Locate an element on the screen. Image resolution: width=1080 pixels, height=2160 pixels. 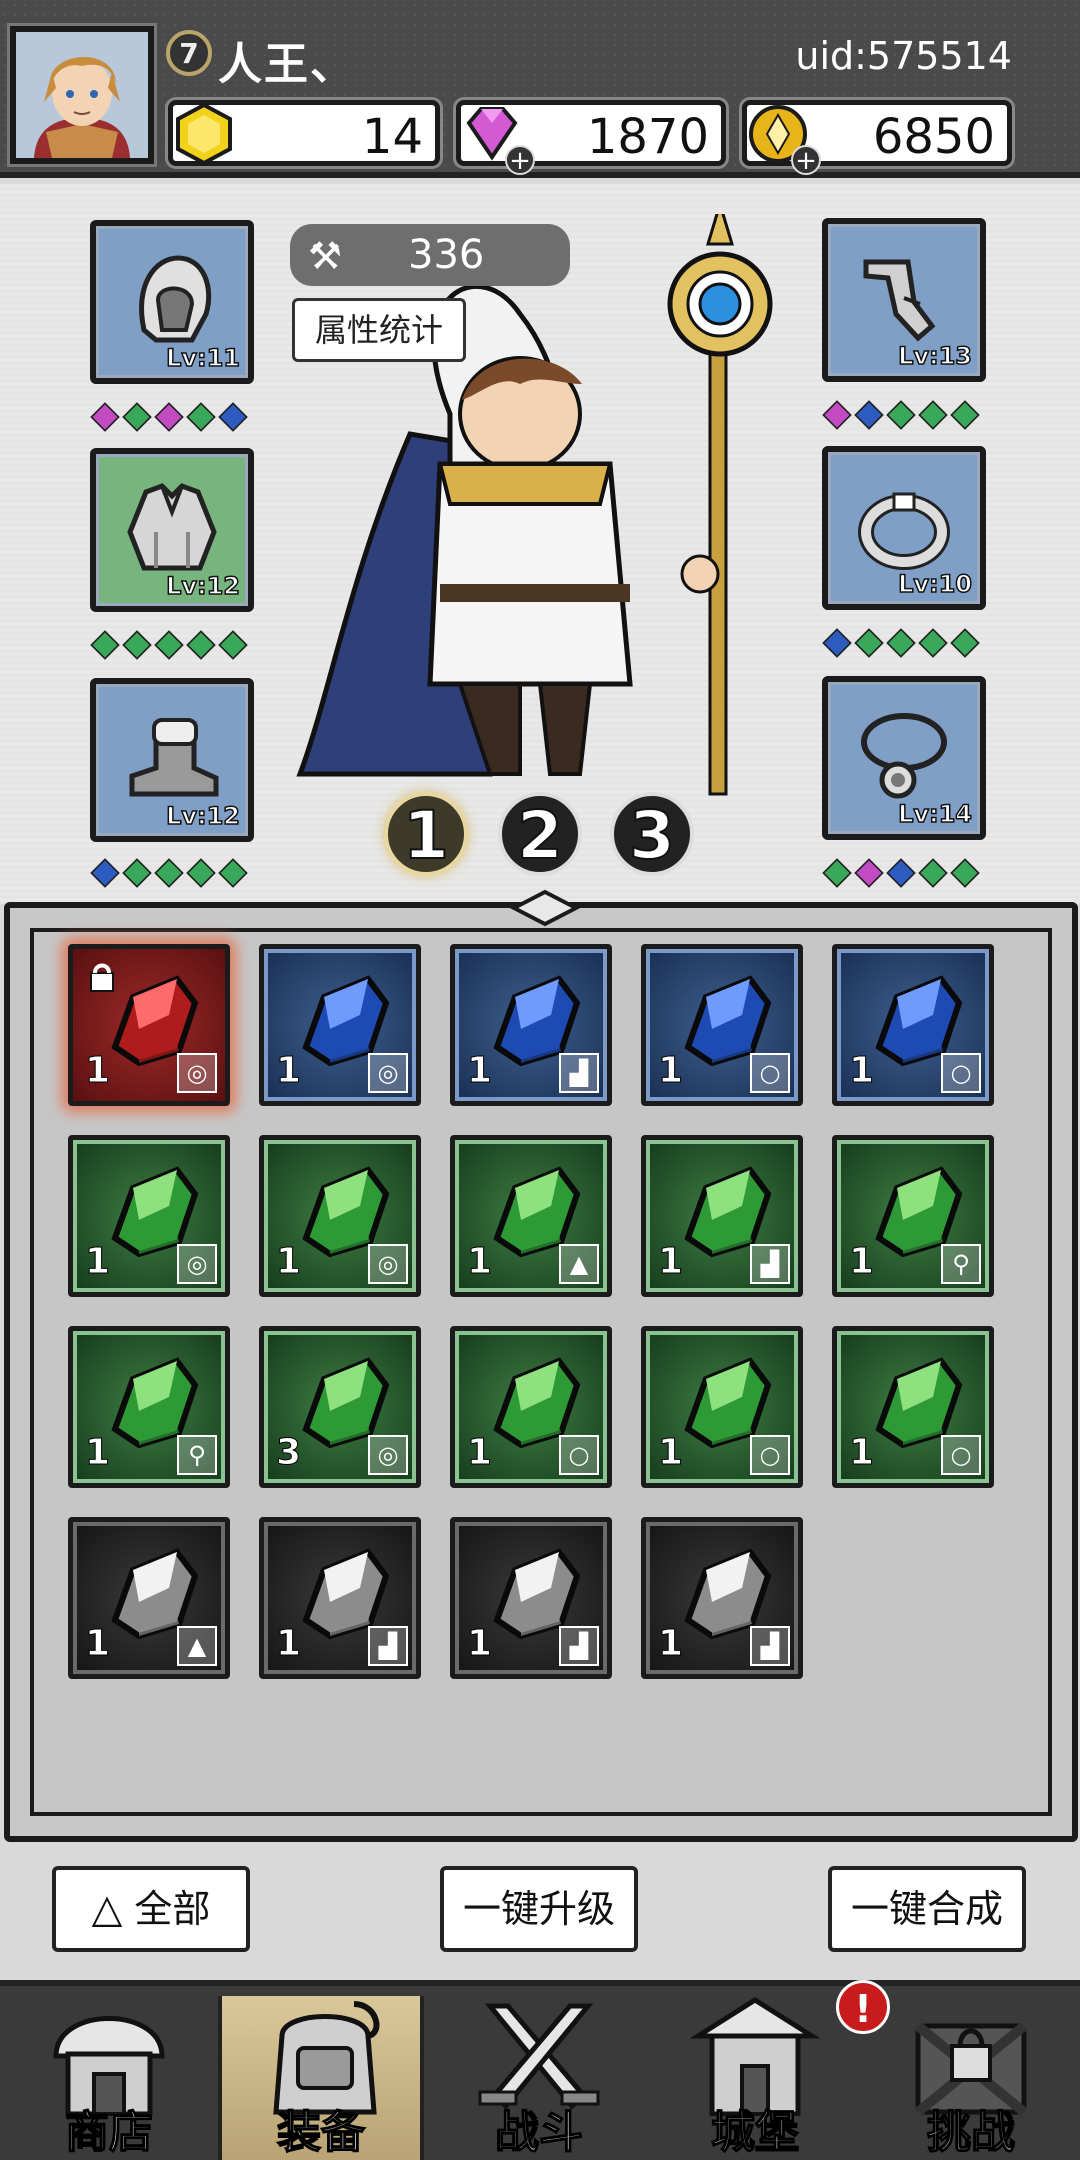
one-click-upgrade-button: 一键升级 is located at coordinates (539, 1909).